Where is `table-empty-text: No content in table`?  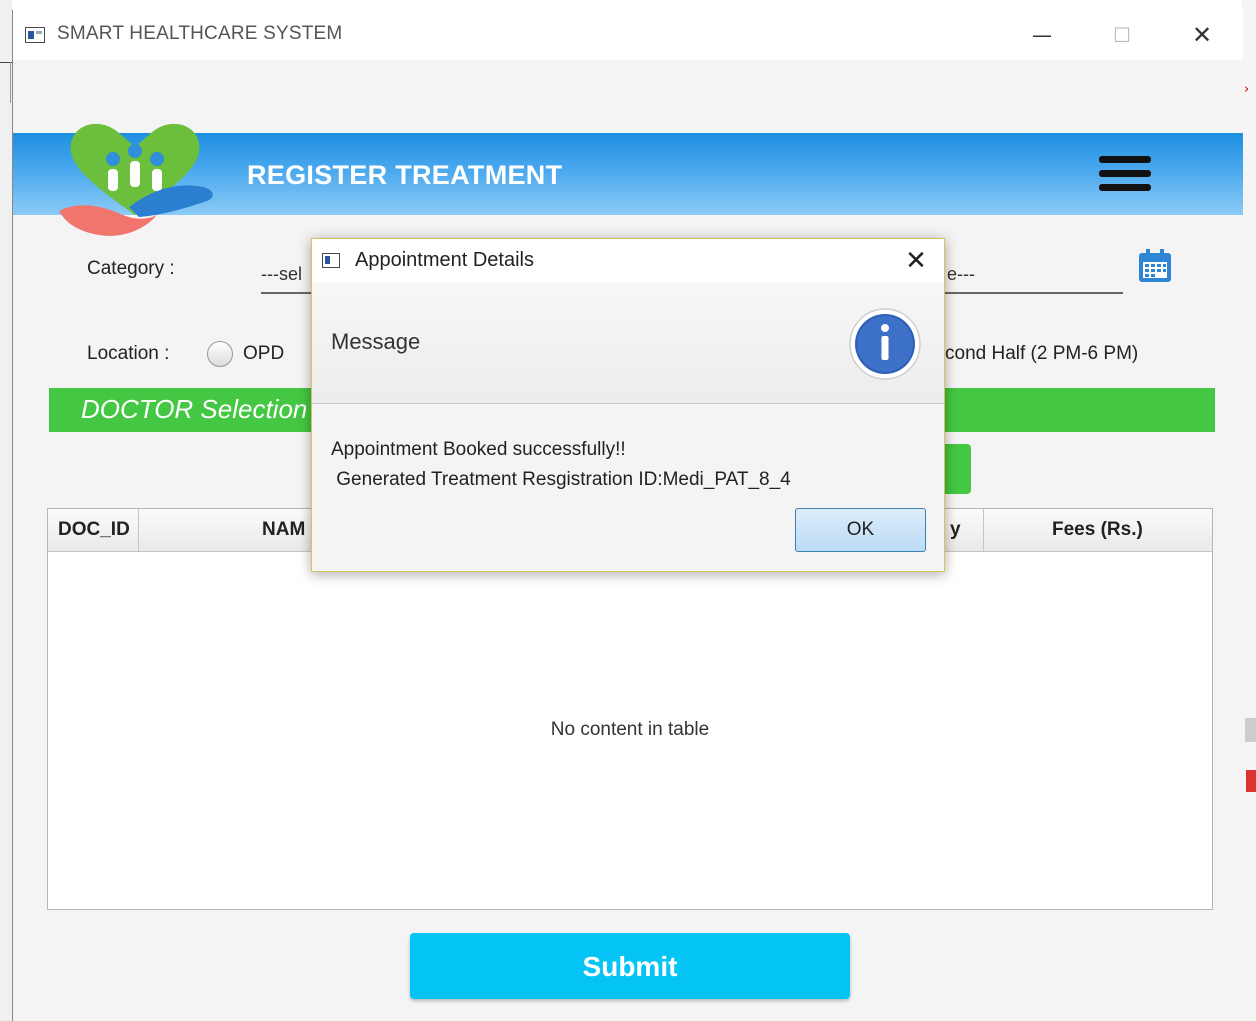 table-empty-text: No content in table is located at coordinates (630, 729).